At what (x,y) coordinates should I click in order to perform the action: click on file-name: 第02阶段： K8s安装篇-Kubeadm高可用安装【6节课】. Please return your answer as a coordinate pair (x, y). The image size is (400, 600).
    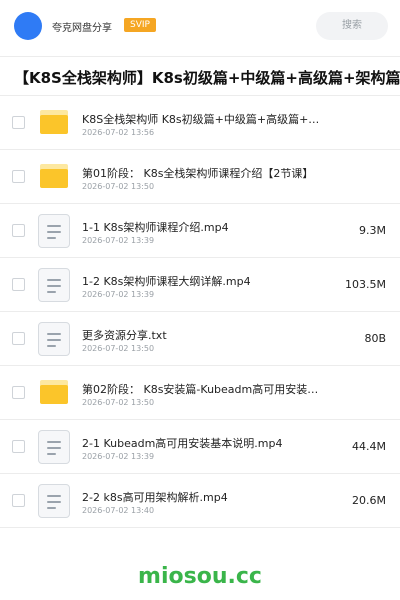
    Looking at the image, I should click on (202, 389).